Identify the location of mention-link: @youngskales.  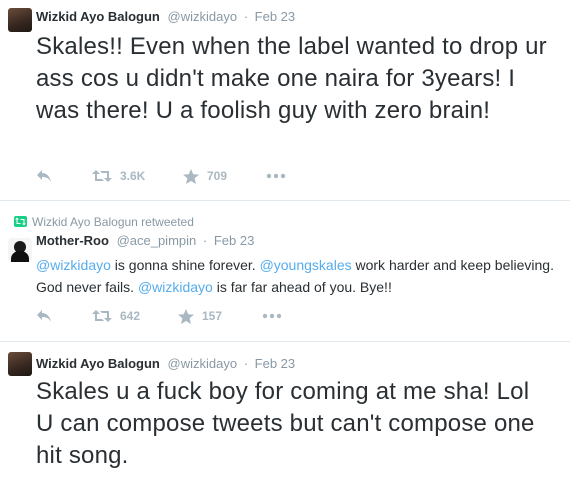
(306, 265).